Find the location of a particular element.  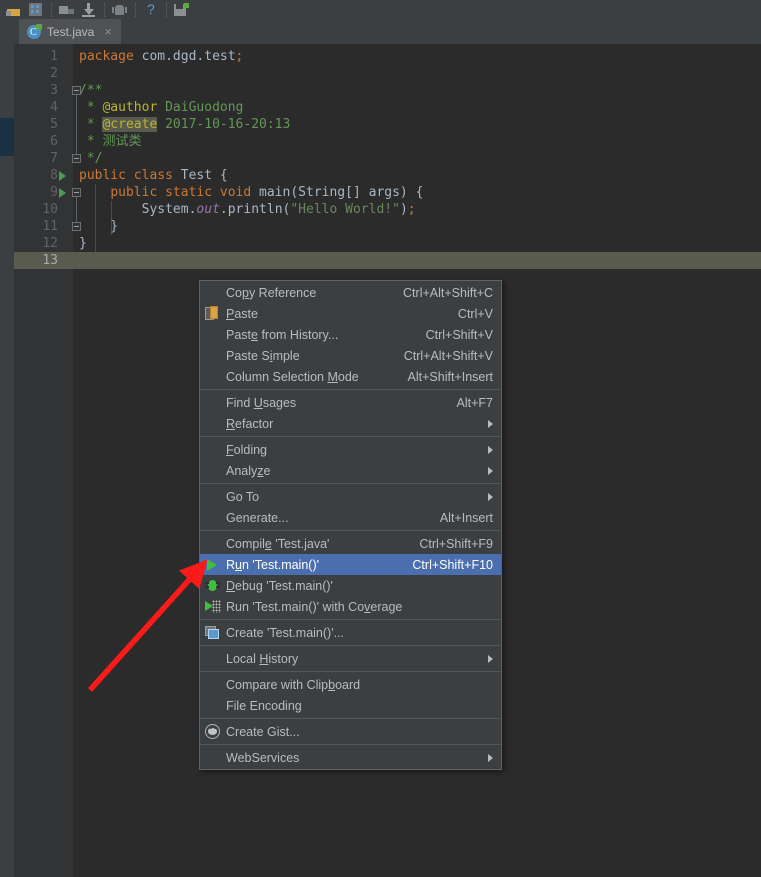

menu-item-paste-from-history: Paste from History... Ctrl+Shift+V is located at coordinates (350, 334).